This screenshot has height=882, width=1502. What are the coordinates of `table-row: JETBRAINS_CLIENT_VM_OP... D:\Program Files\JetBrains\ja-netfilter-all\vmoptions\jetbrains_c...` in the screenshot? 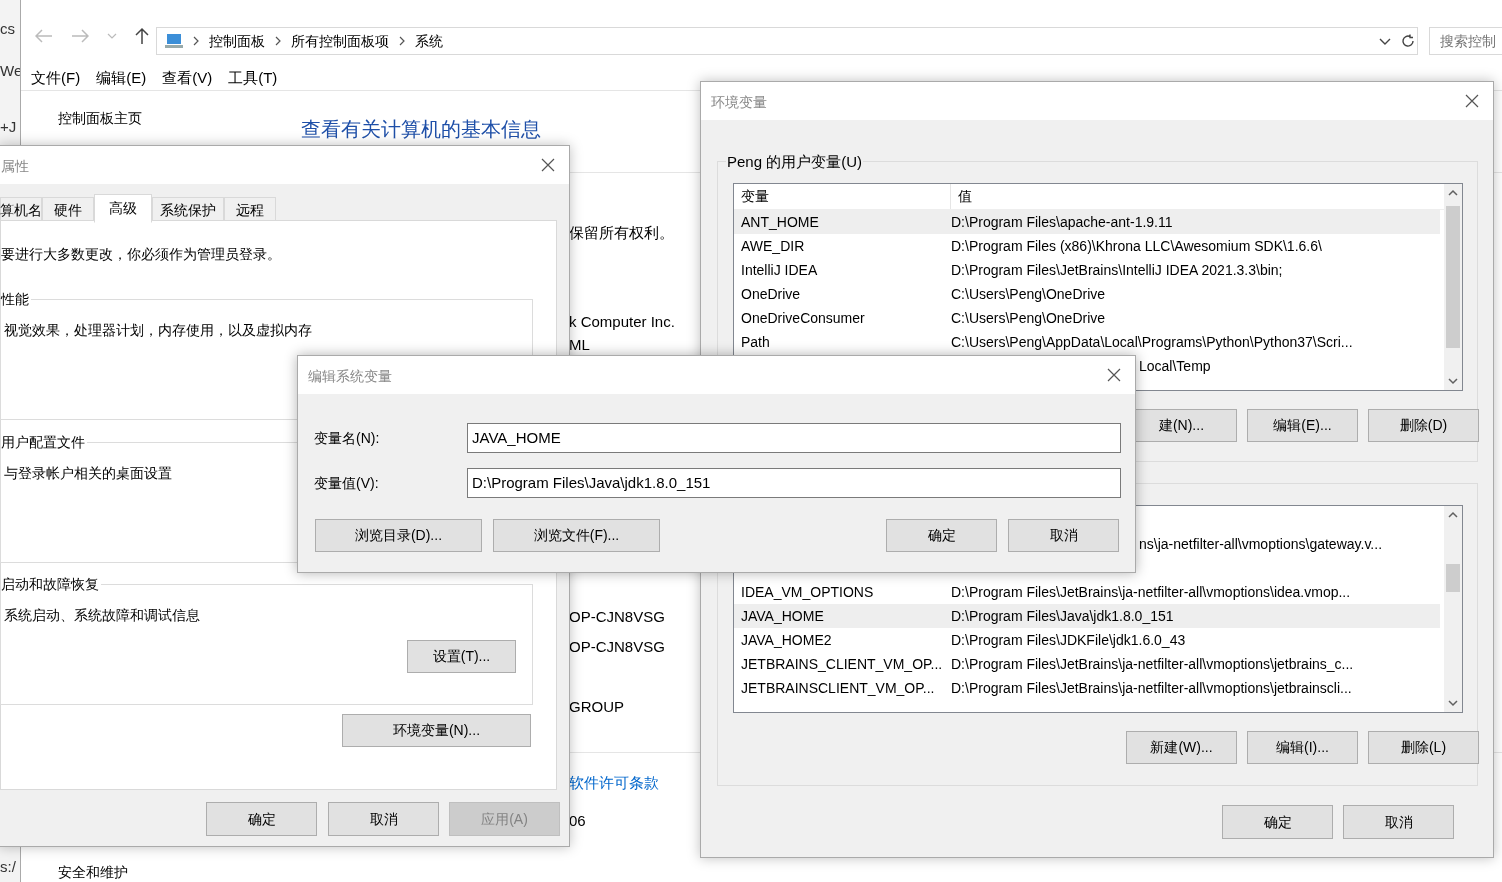 It's located at (1087, 664).